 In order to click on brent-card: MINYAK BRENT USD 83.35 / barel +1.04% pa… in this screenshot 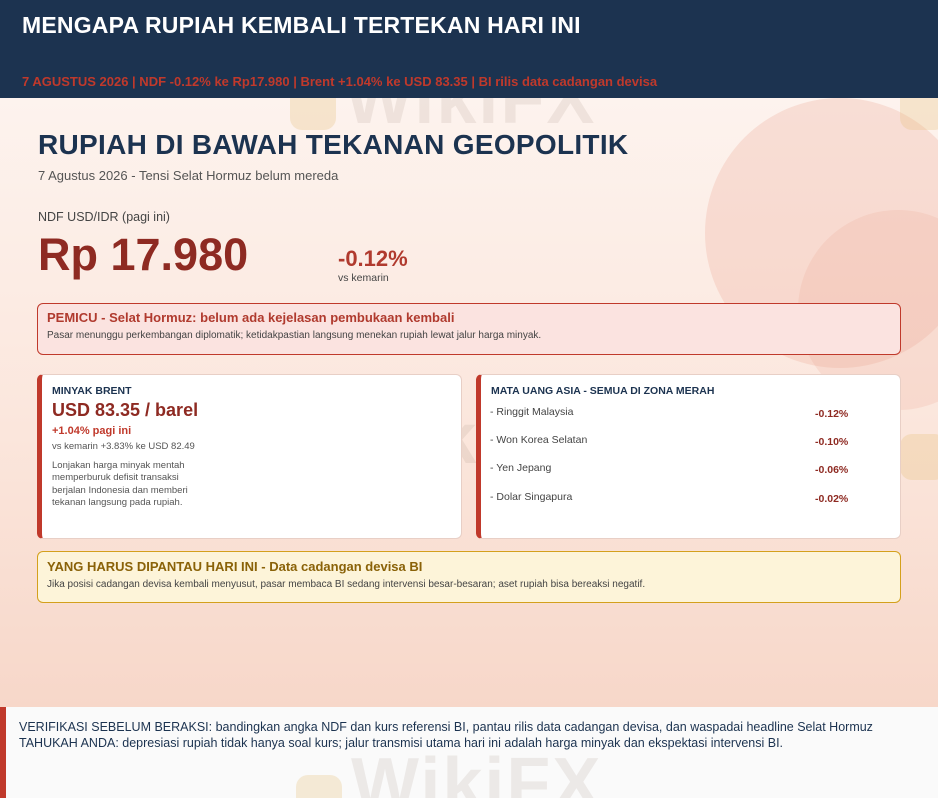, I will do `click(249, 456)`.